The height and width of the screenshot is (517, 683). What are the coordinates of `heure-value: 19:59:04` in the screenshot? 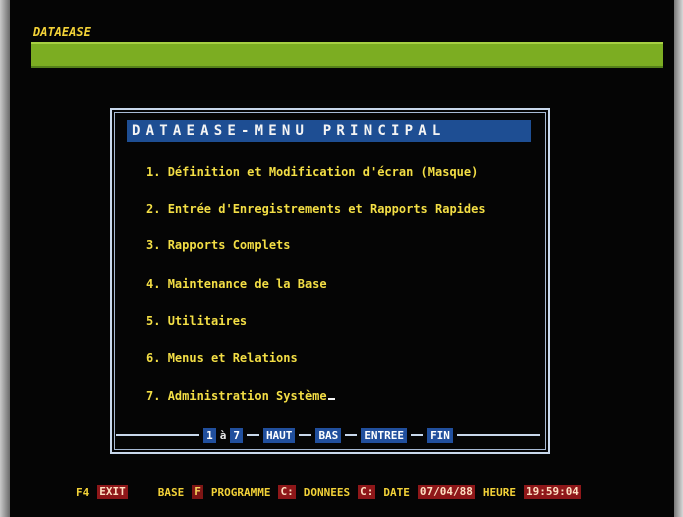 It's located at (552, 492).